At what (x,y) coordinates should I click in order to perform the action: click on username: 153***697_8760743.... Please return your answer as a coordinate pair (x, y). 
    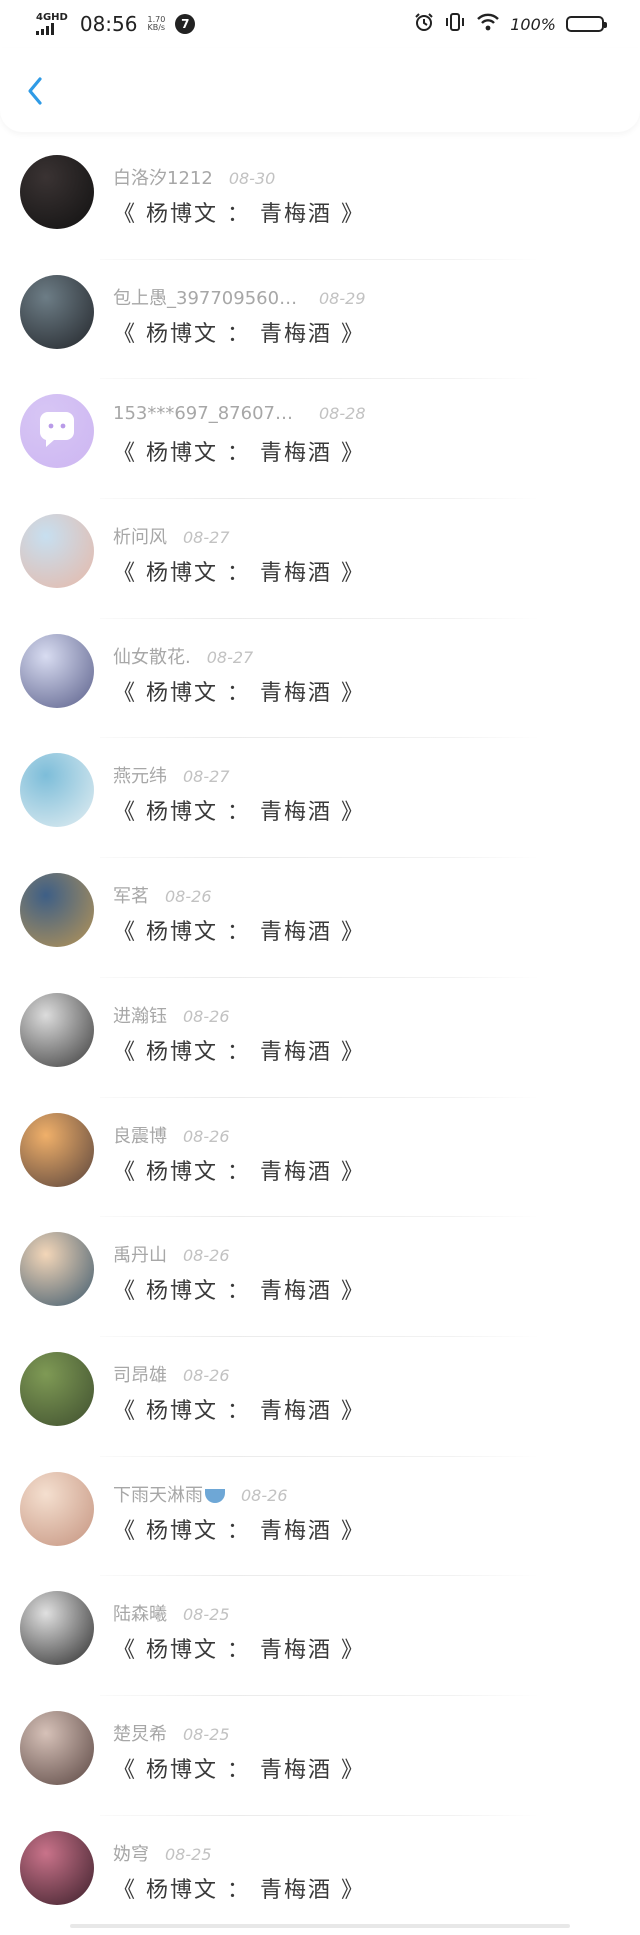
    Looking at the image, I should click on (208, 413).